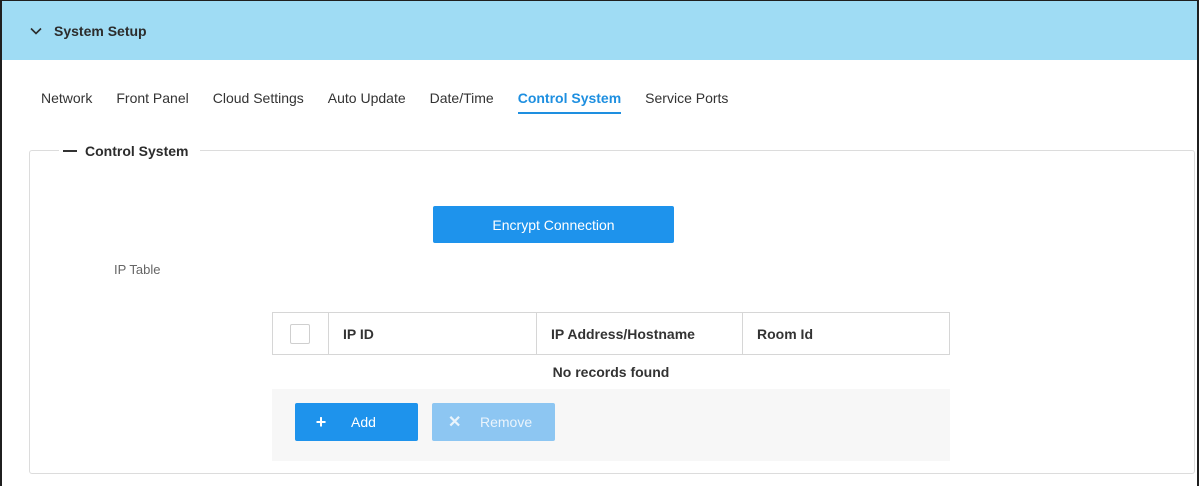 Image resolution: width=1199 pixels, height=486 pixels. I want to click on column-header-ip-address: IP Address/Hostname, so click(639, 333).